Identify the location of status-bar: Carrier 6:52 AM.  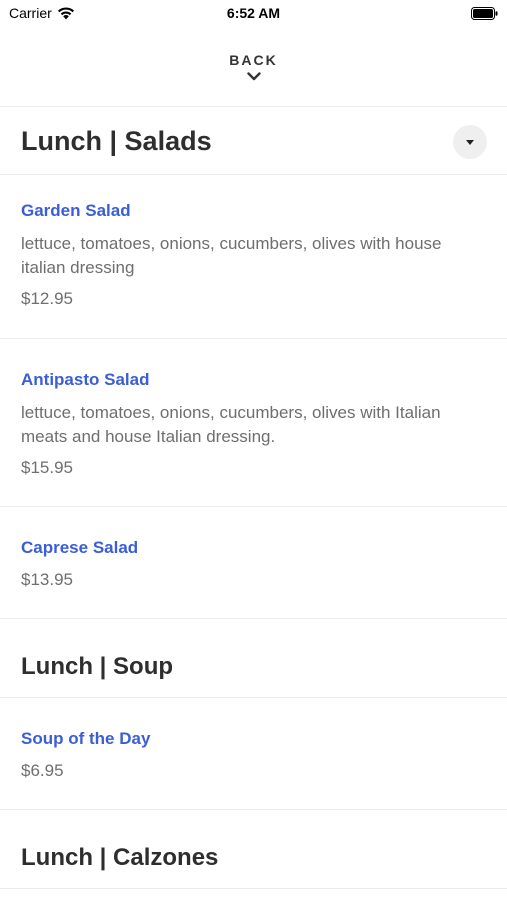
(253, 14).